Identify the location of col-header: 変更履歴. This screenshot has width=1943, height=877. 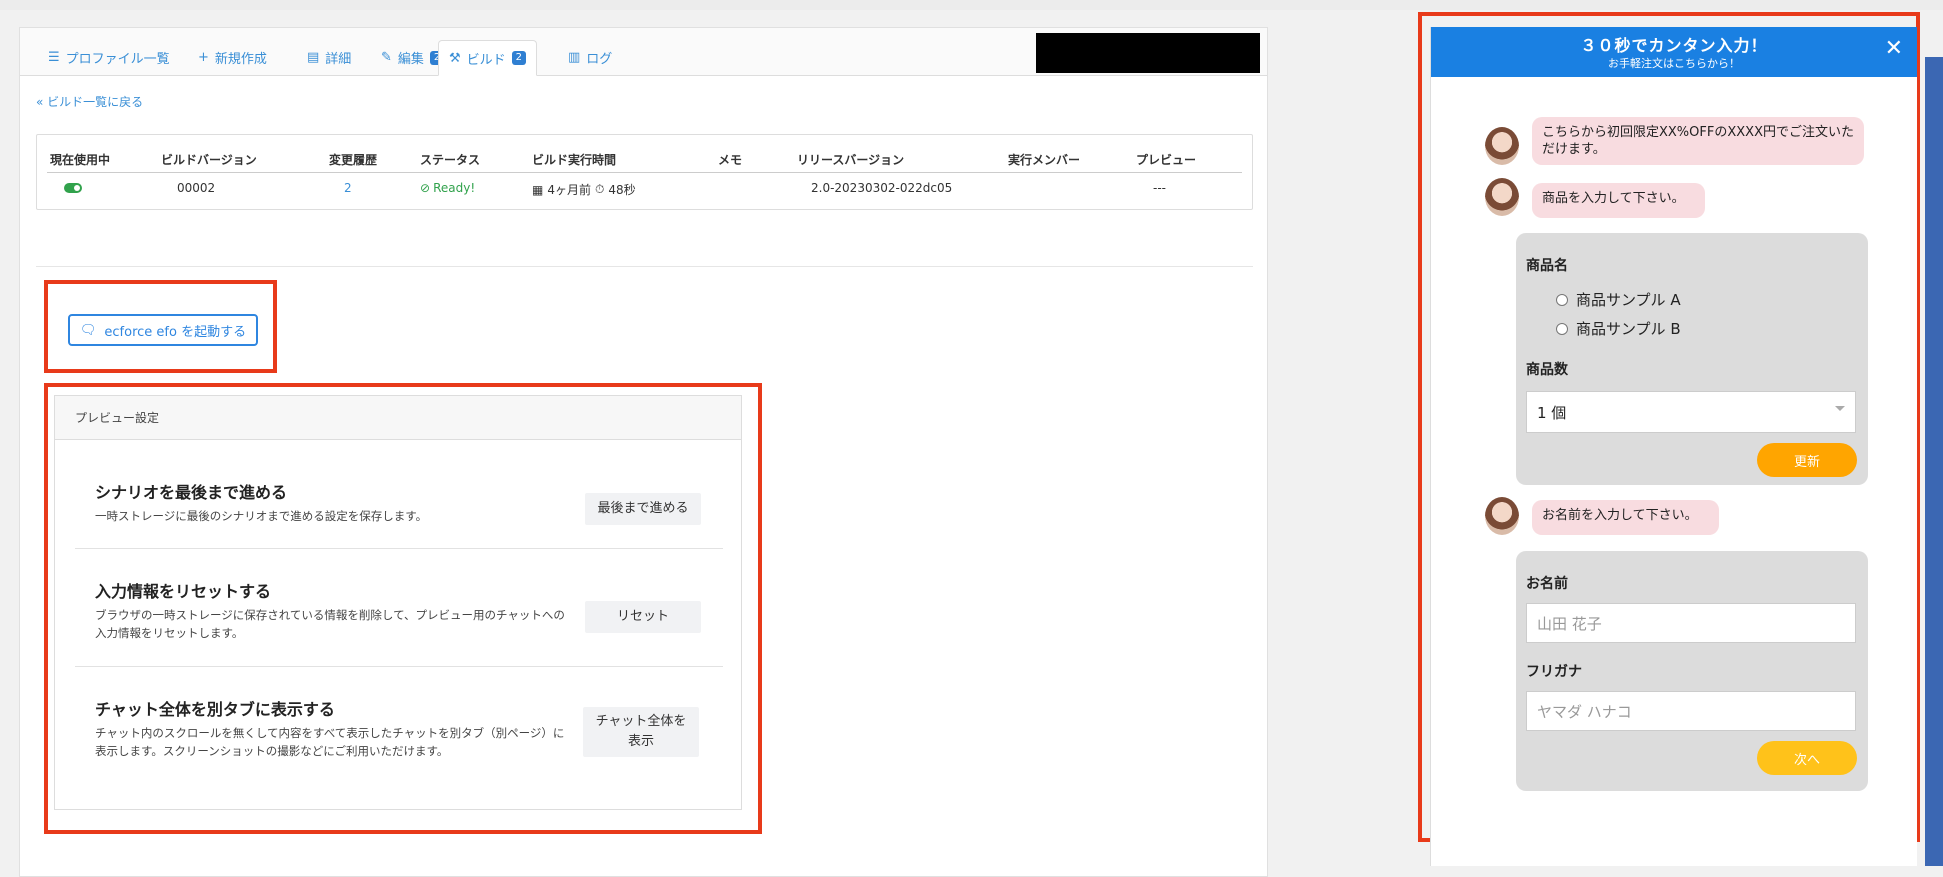
(353, 160).